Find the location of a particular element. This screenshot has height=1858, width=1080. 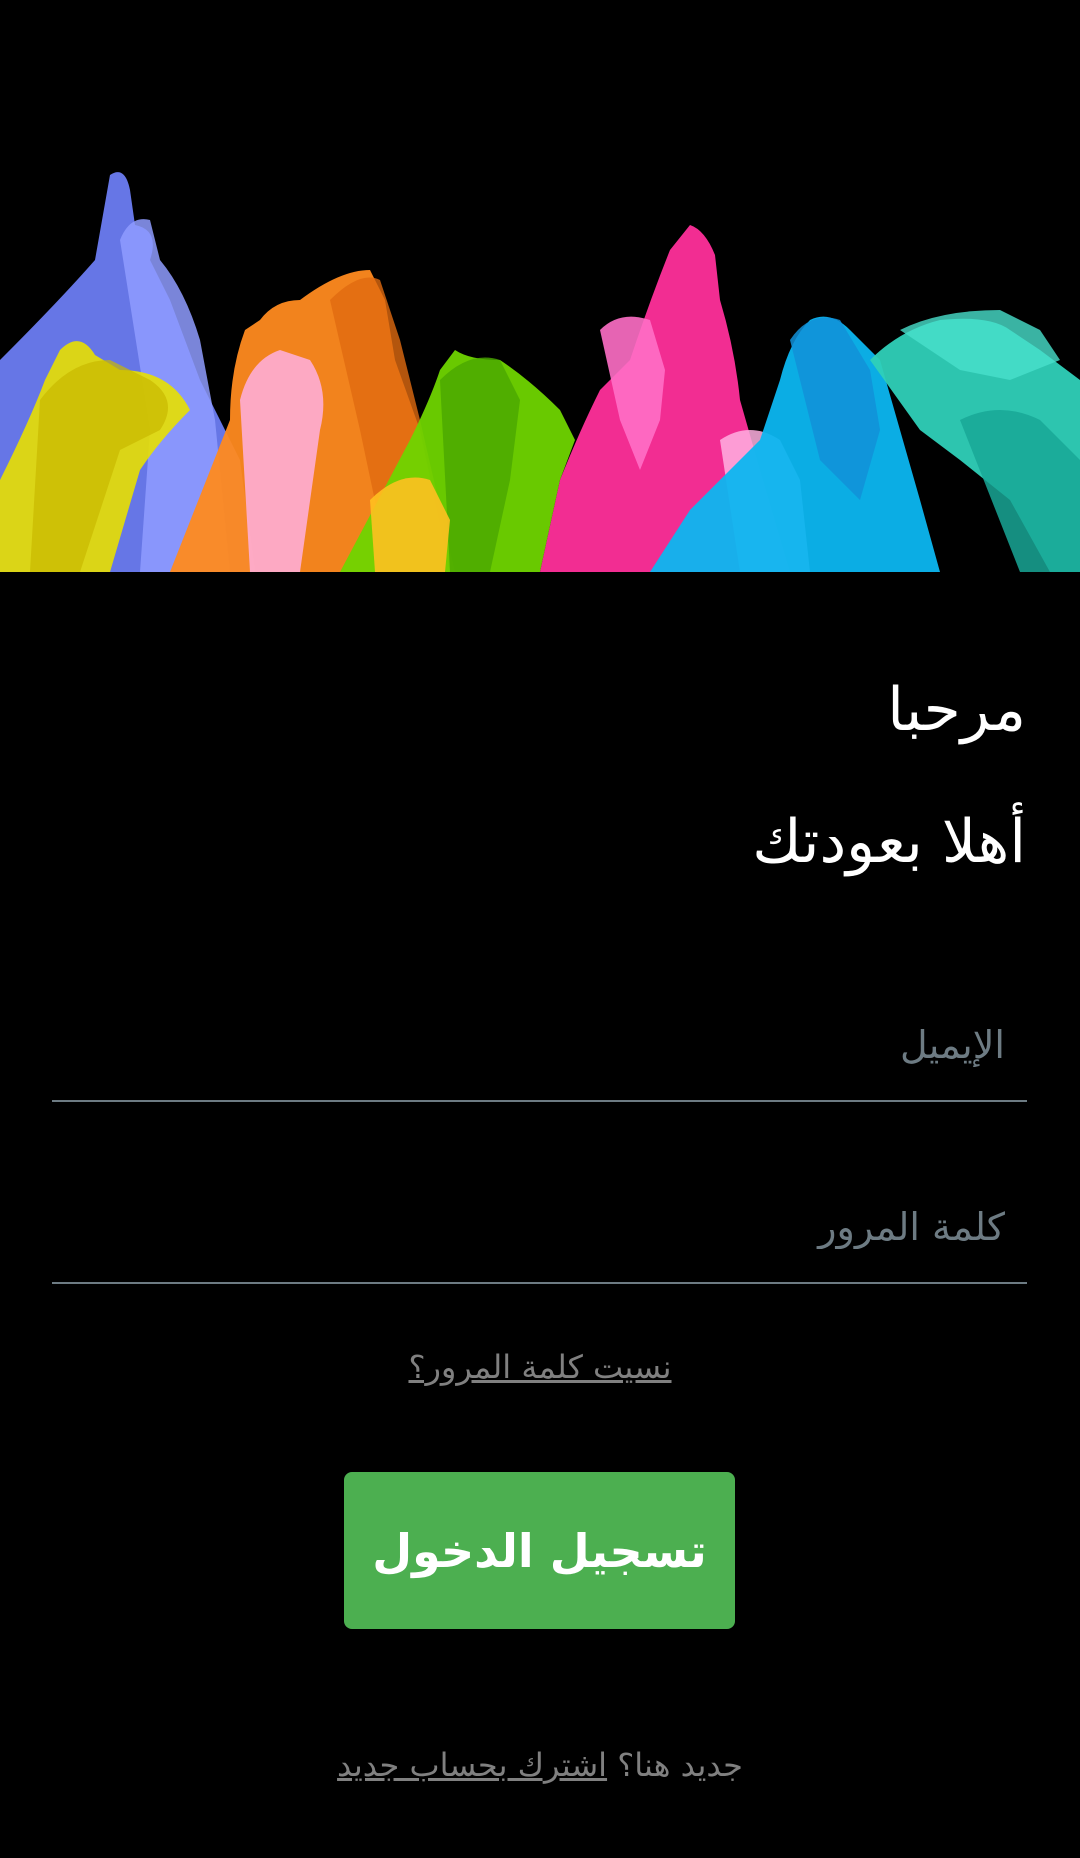

signup-prompt: جديد هنا؟ is located at coordinates (680, 1765).